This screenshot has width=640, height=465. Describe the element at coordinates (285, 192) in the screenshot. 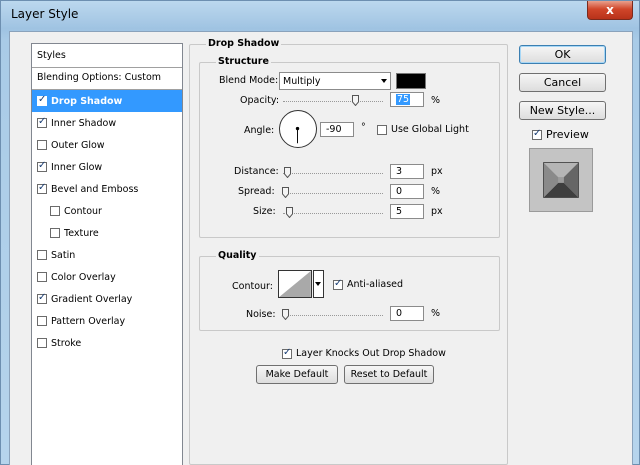

I see `spread-slider-thumb` at that location.